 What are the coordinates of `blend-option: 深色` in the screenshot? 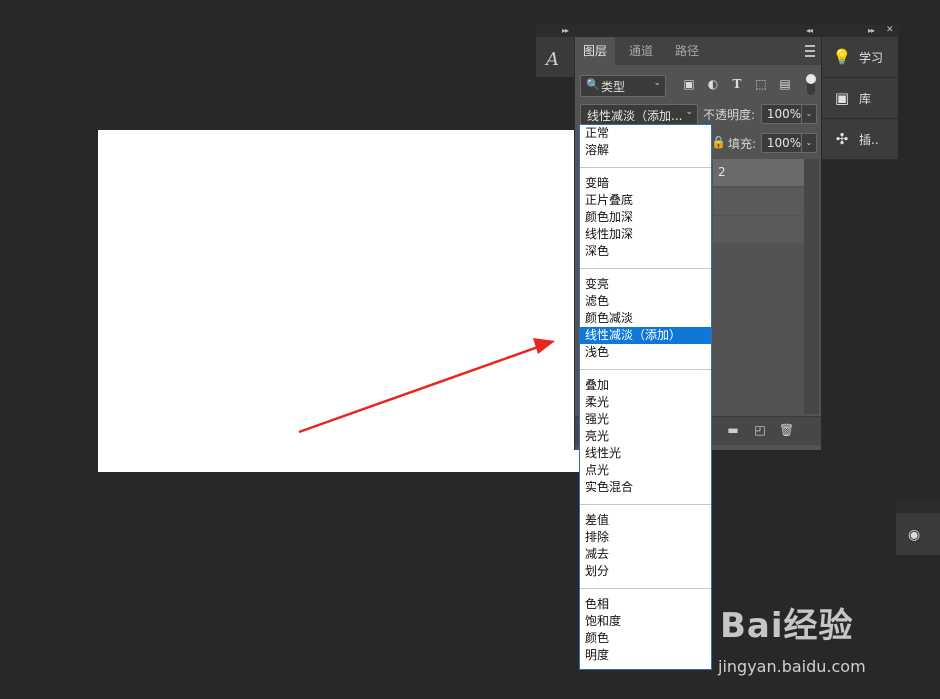 It's located at (645, 251).